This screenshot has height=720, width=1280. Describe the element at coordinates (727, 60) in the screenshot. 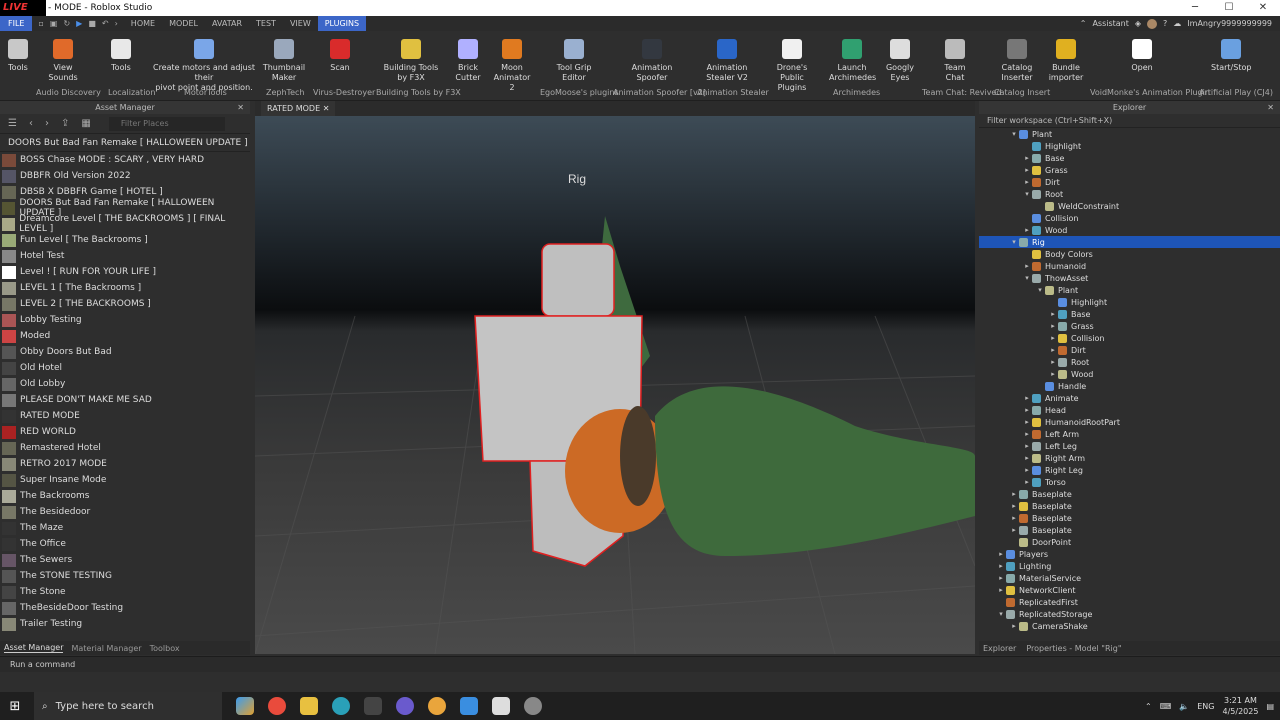

I see `ribbon-button-11: Animation Stealer V2` at that location.